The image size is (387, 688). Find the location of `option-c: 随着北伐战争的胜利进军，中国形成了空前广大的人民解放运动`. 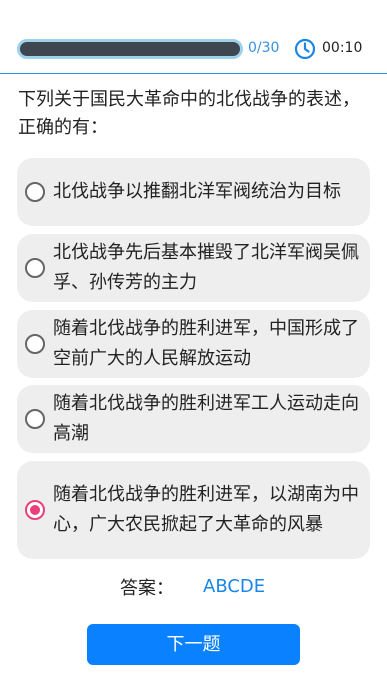

option-c: 随着北伐战争的胜利进军，中国形成了空前广大的人民解放运动 is located at coordinates (193, 344).